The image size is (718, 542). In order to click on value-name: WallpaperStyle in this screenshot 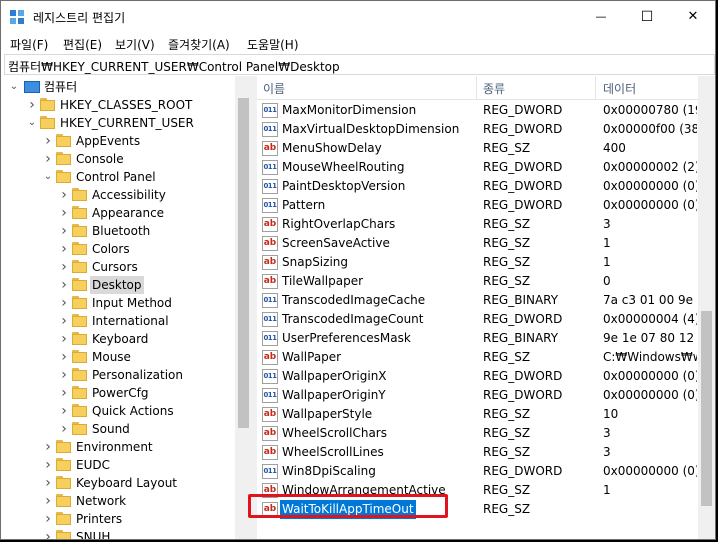, I will do `click(327, 414)`.